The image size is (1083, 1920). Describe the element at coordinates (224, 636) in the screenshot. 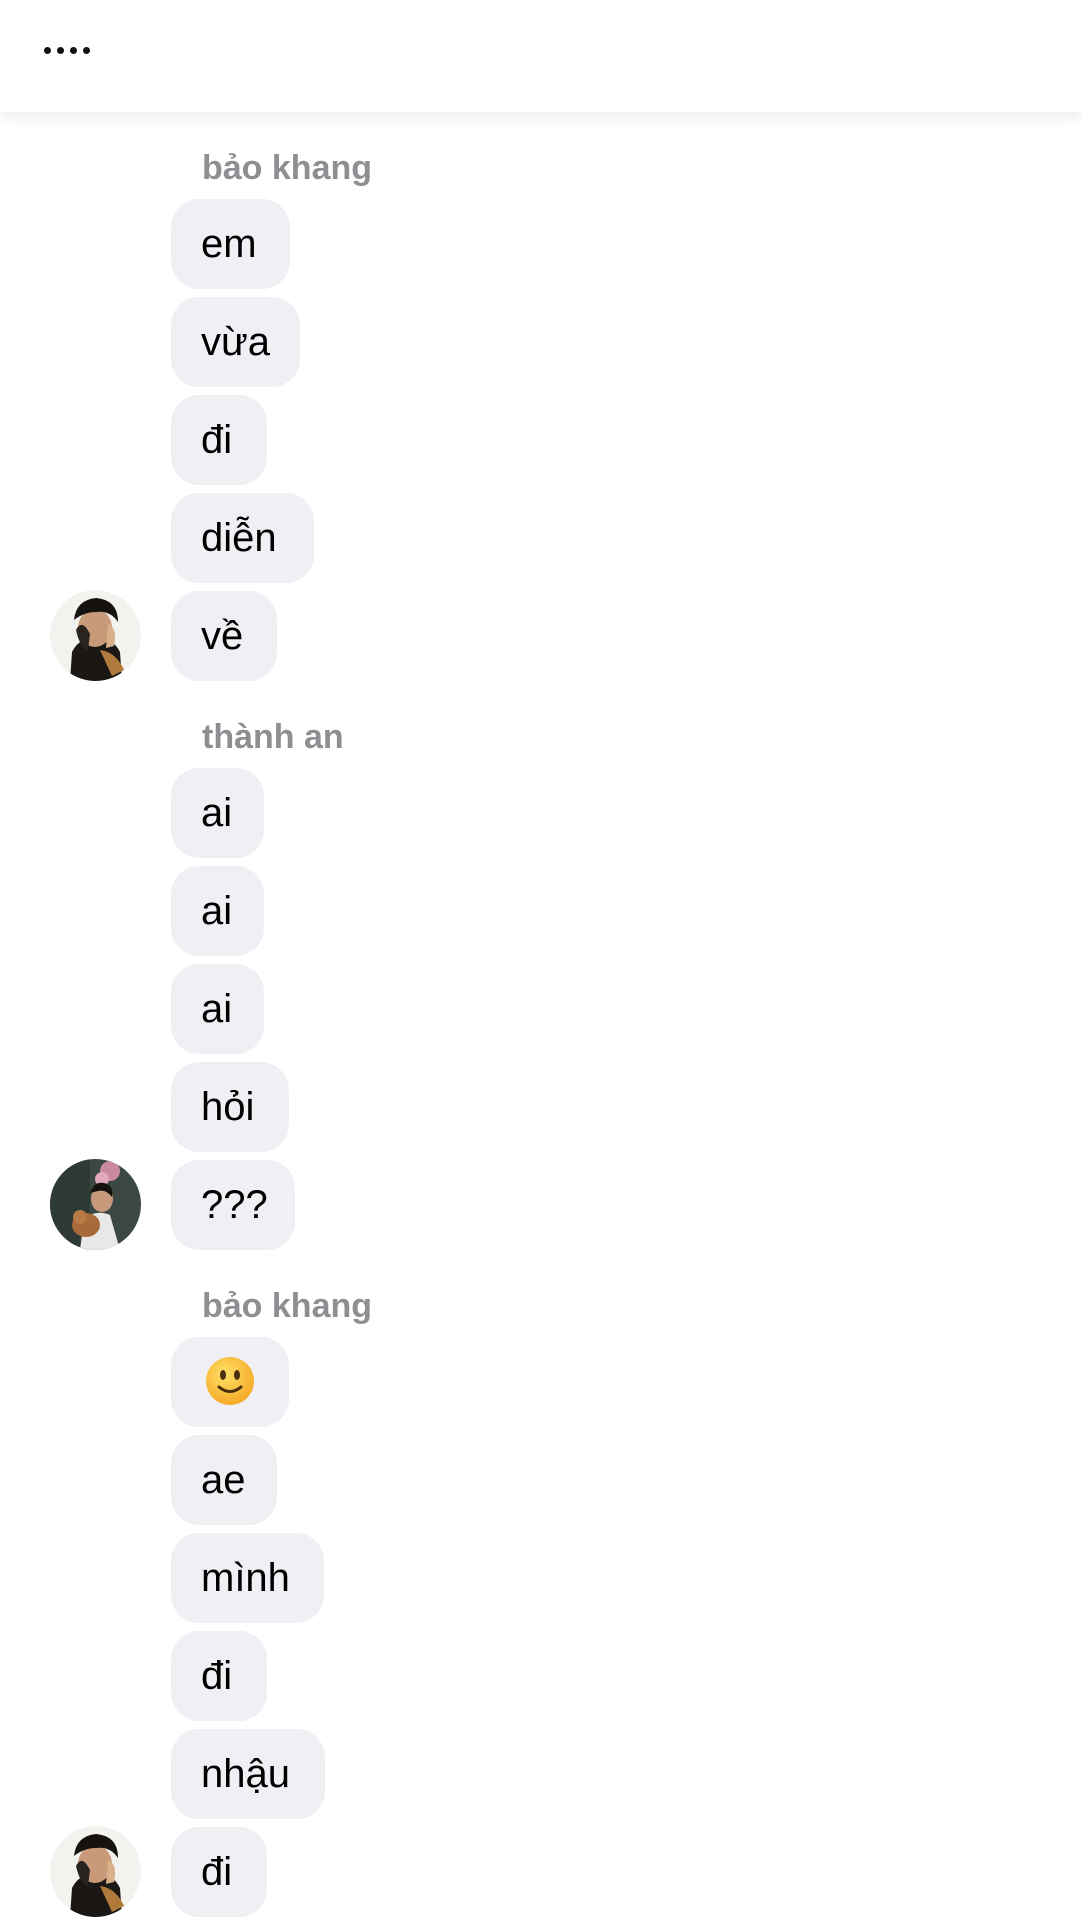

I see `message-bubble: về` at that location.